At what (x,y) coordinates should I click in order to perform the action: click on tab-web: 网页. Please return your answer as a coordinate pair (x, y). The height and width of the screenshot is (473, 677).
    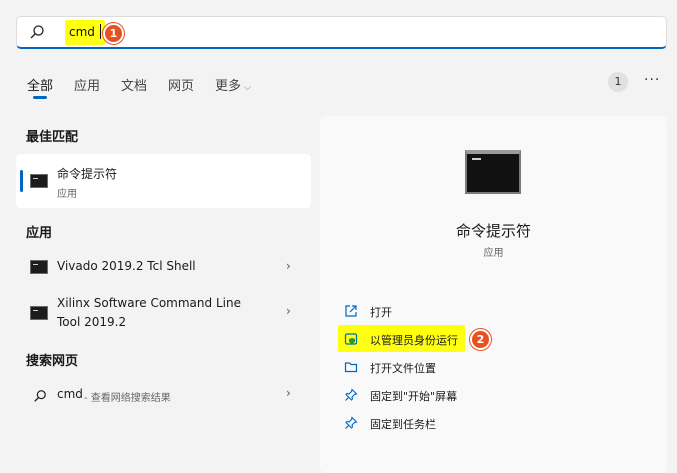
    Looking at the image, I should click on (181, 84).